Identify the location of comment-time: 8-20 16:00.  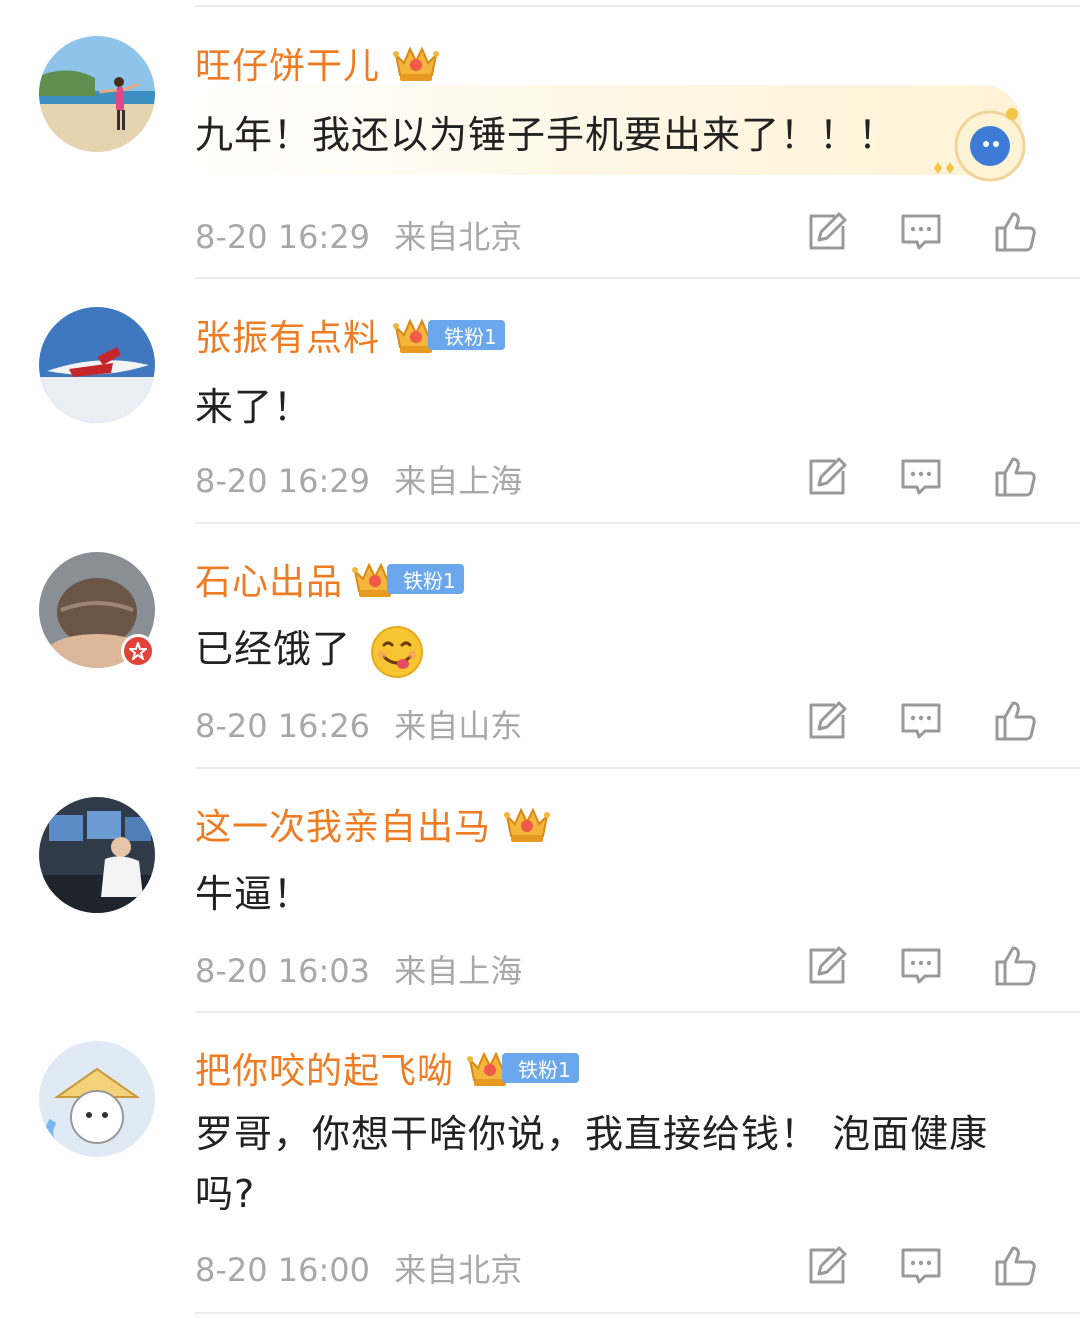
(283, 1270).